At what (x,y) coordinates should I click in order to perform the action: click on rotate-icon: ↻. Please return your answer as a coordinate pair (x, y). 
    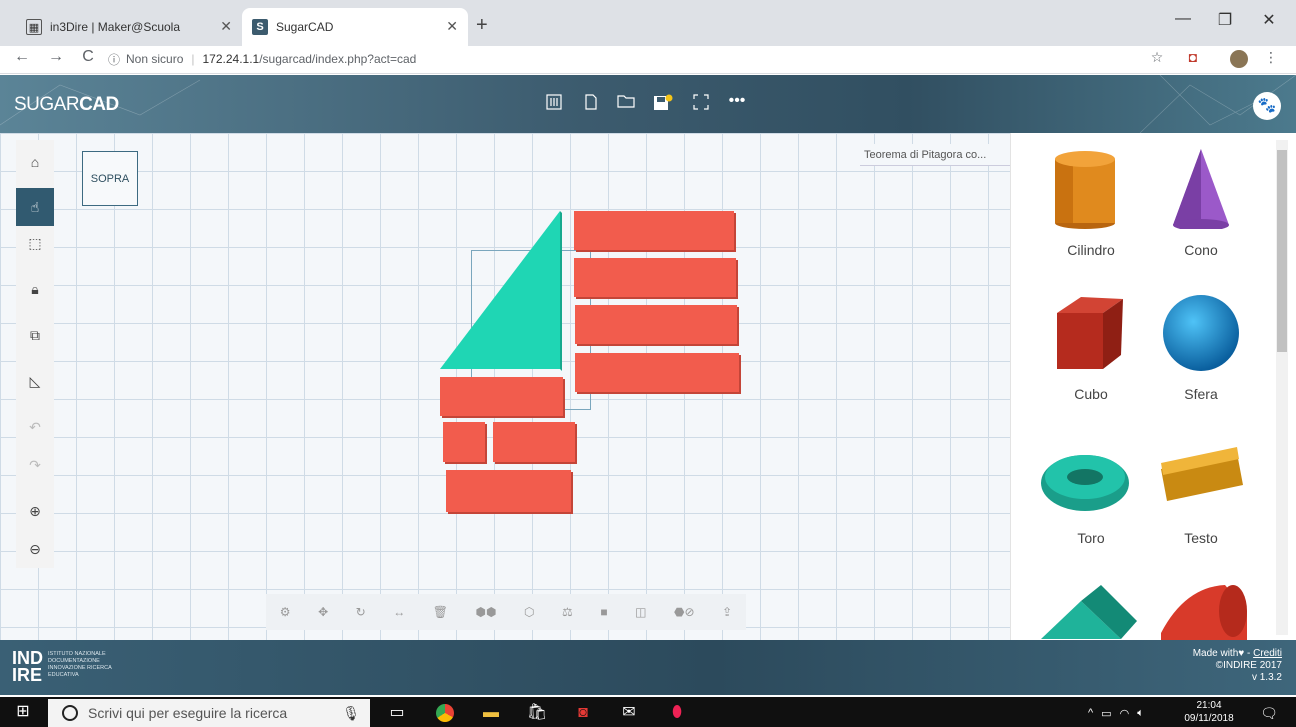
    Looking at the image, I should click on (361, 612).